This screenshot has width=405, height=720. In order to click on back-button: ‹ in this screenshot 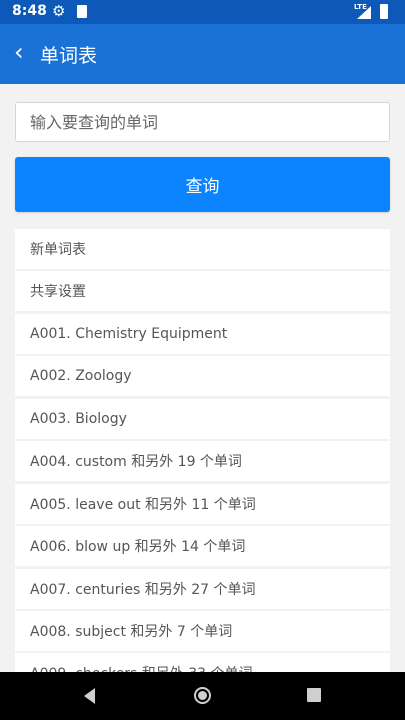, I will do `click(19, 52)`.